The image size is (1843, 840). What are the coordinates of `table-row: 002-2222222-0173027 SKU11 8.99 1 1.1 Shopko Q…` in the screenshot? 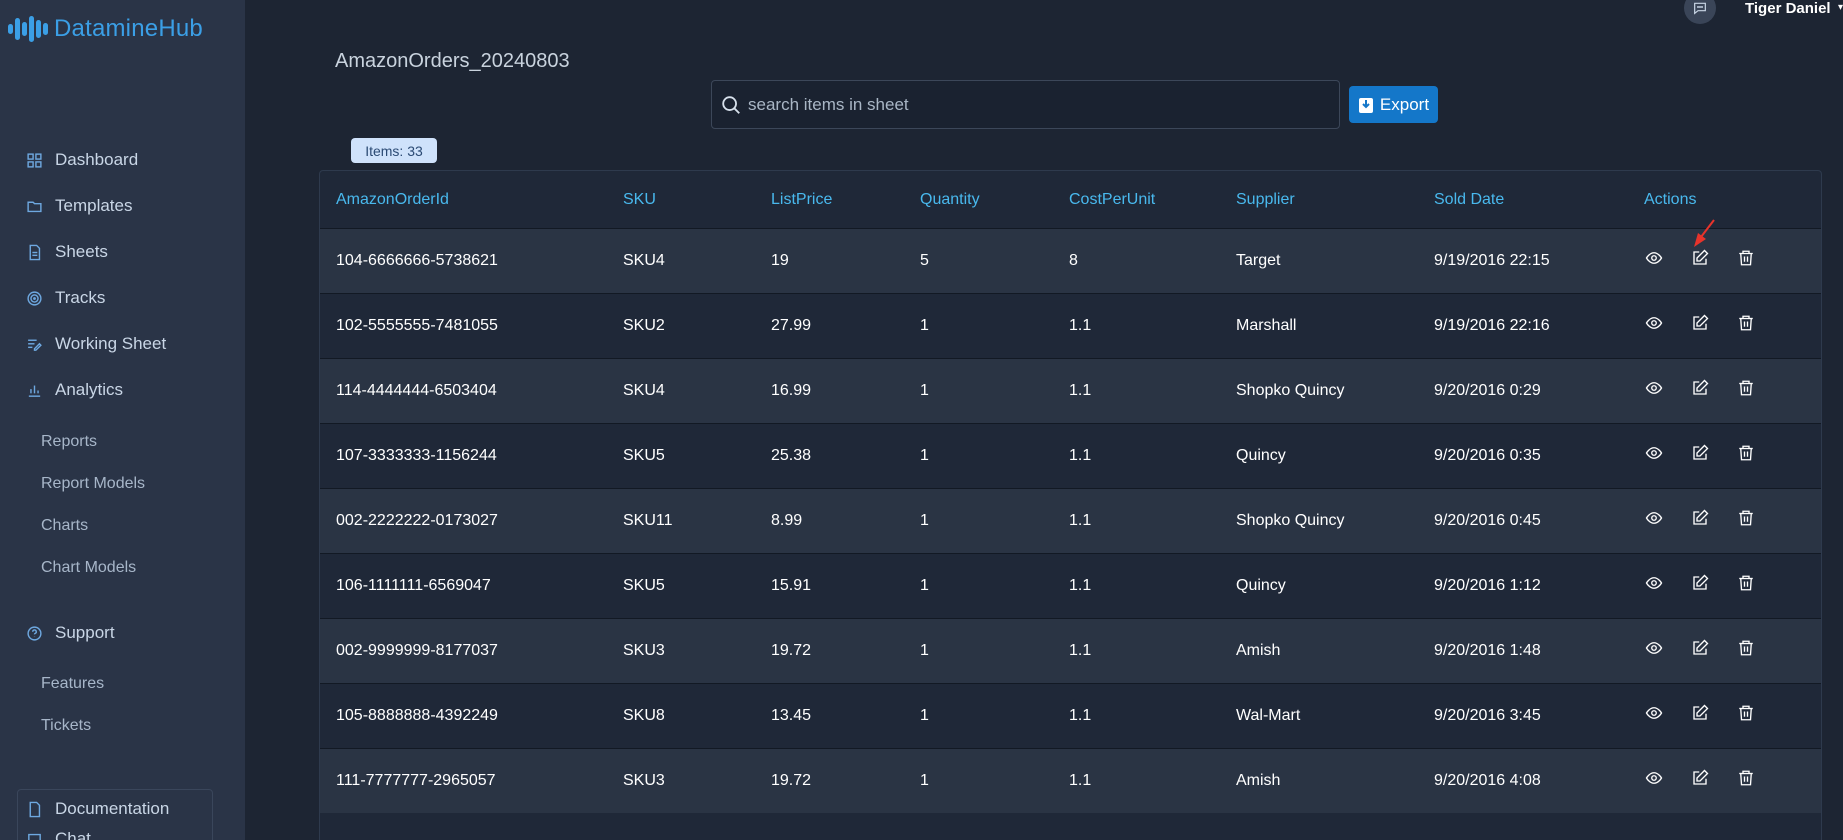 It's located at (1070, 520).